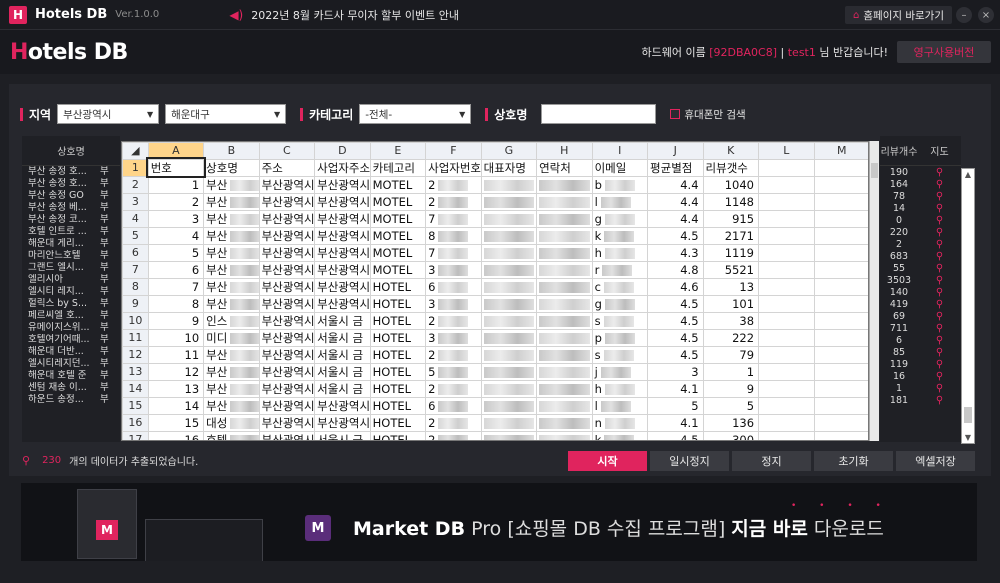 The image size is (1000, 583). What do you see at coordinates (176, 269) in the screenshot?
I see `table-cell: 6` at bounding box center [176, 269].